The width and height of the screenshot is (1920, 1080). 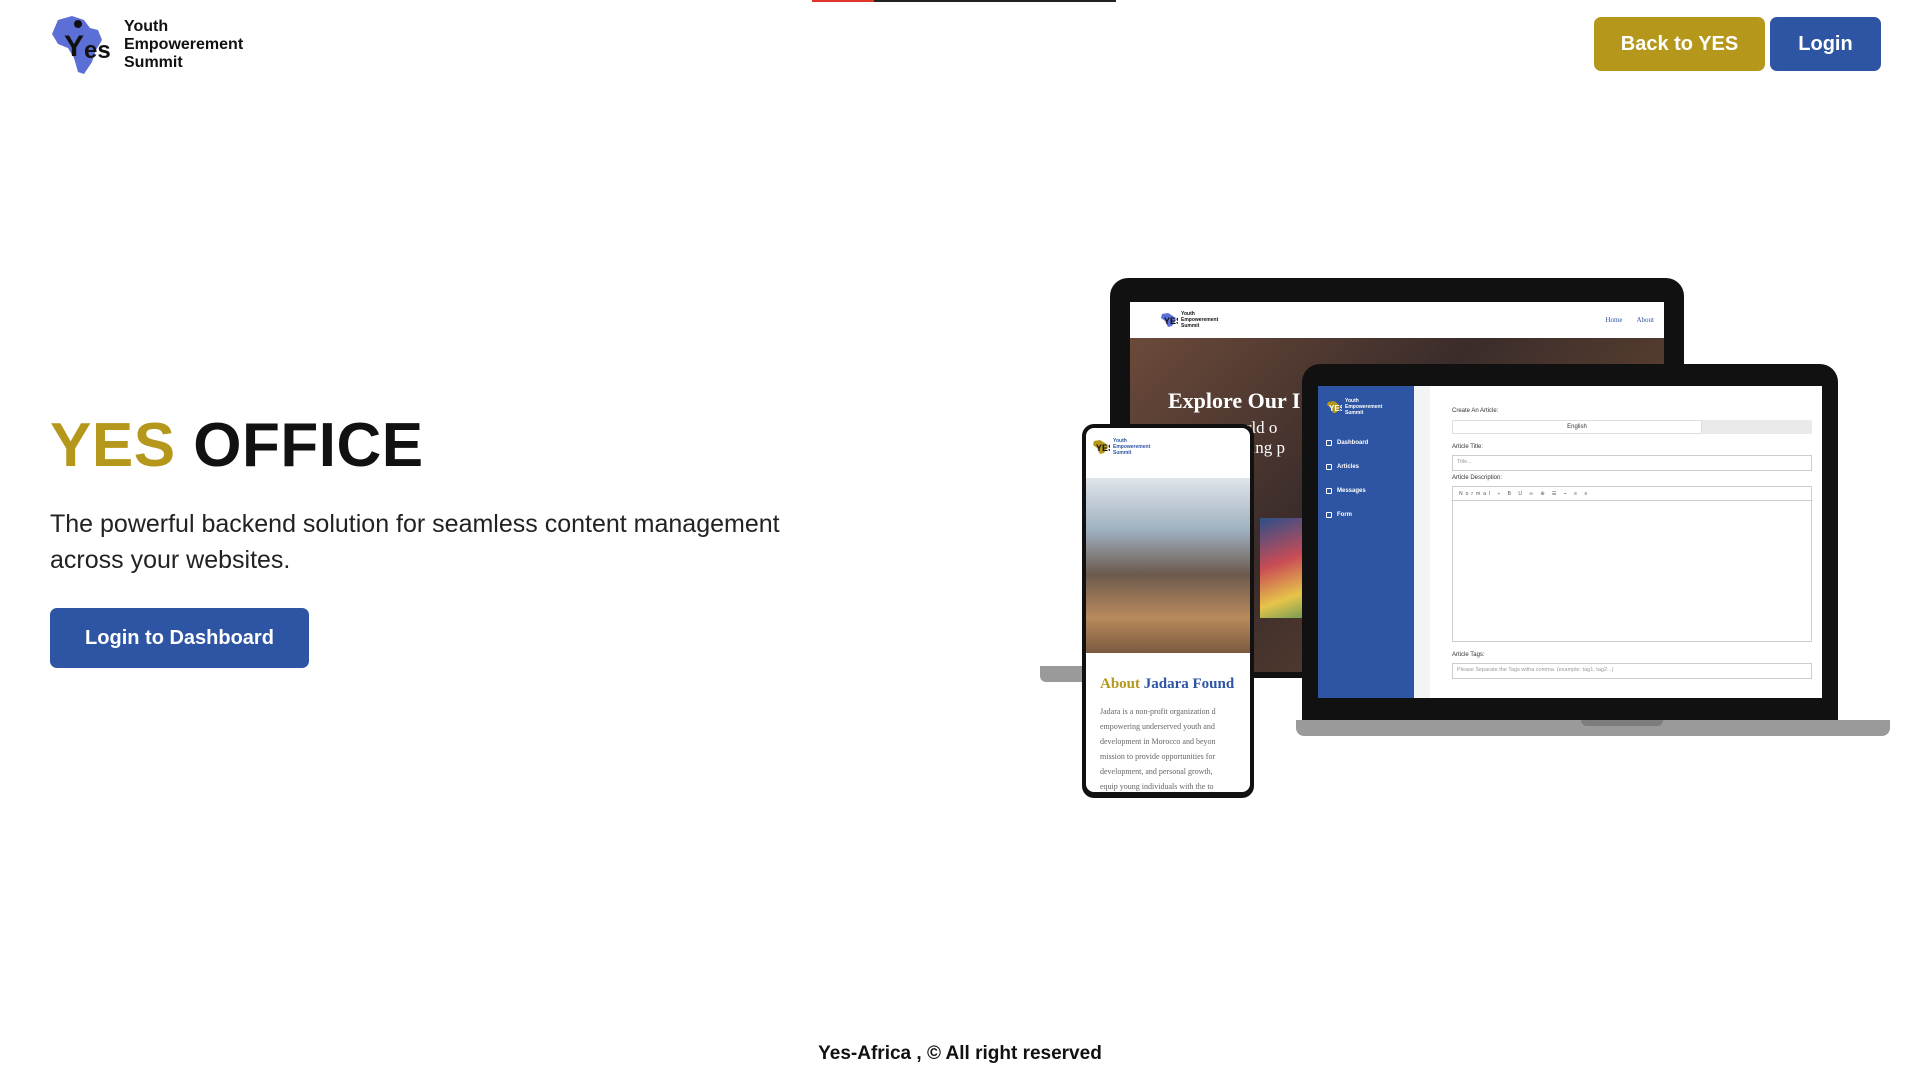 I want to click on title-rest: OFFICE, so click(x=308, y=445).